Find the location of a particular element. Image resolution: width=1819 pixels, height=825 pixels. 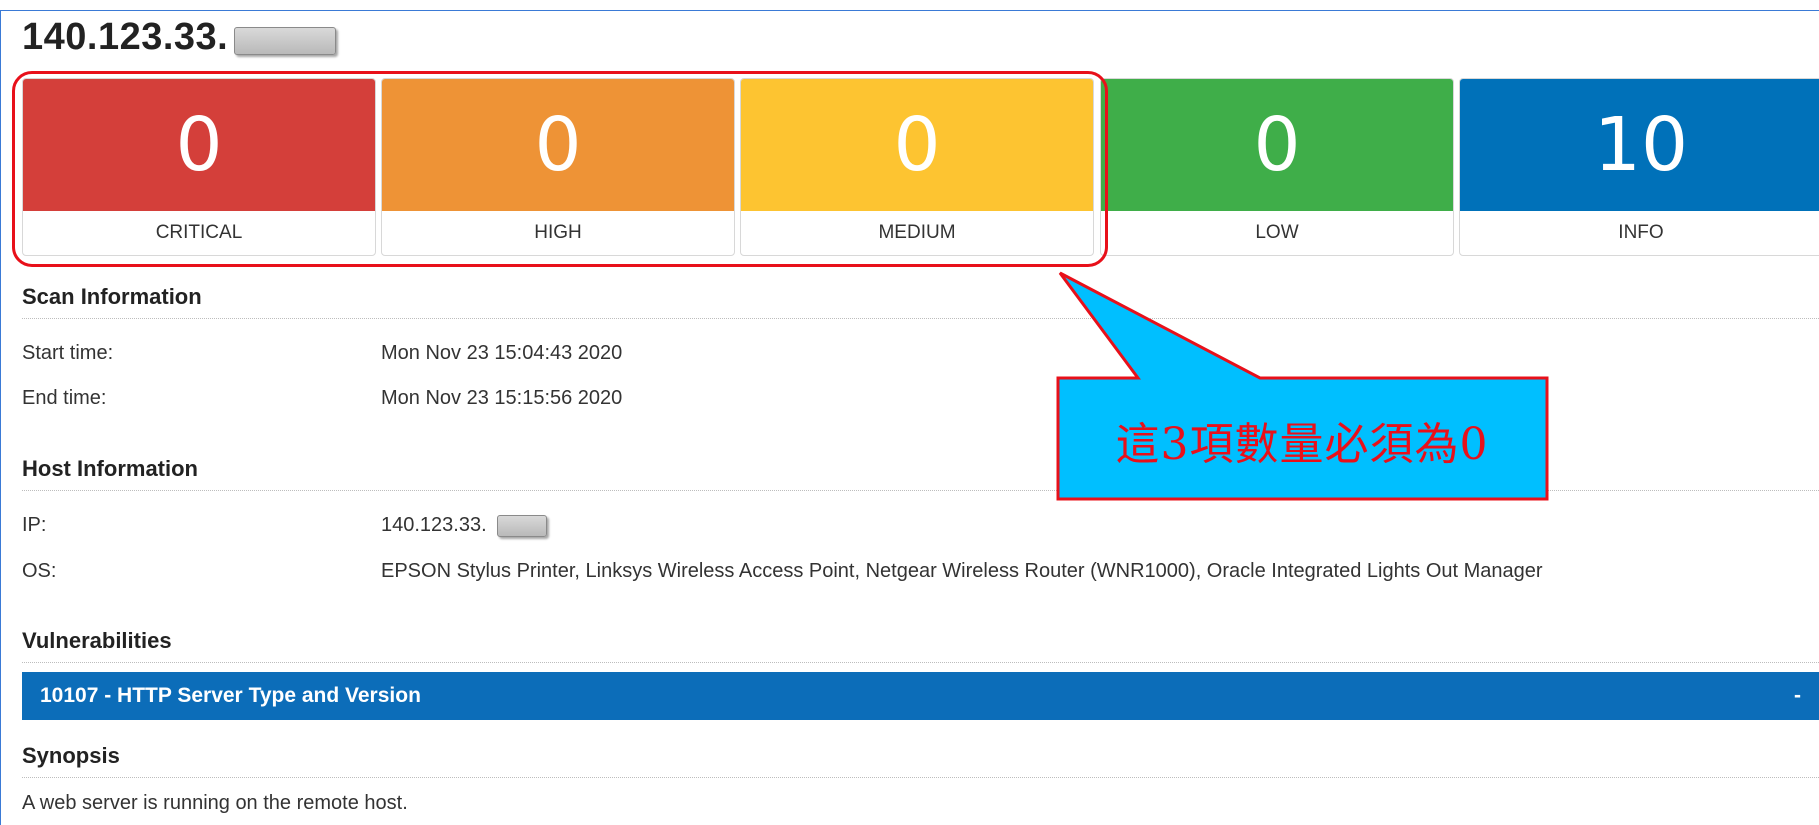

start-time-value: Mon Nov 23 15:04:43 2020 is located at coordinates (502, 353).